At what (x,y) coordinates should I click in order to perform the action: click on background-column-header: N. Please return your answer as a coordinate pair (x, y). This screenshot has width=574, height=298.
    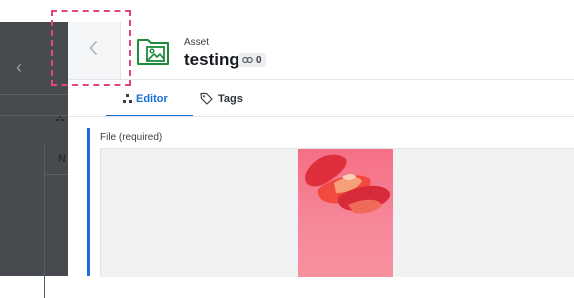
    Looking at the image, I should click on (62, 159).